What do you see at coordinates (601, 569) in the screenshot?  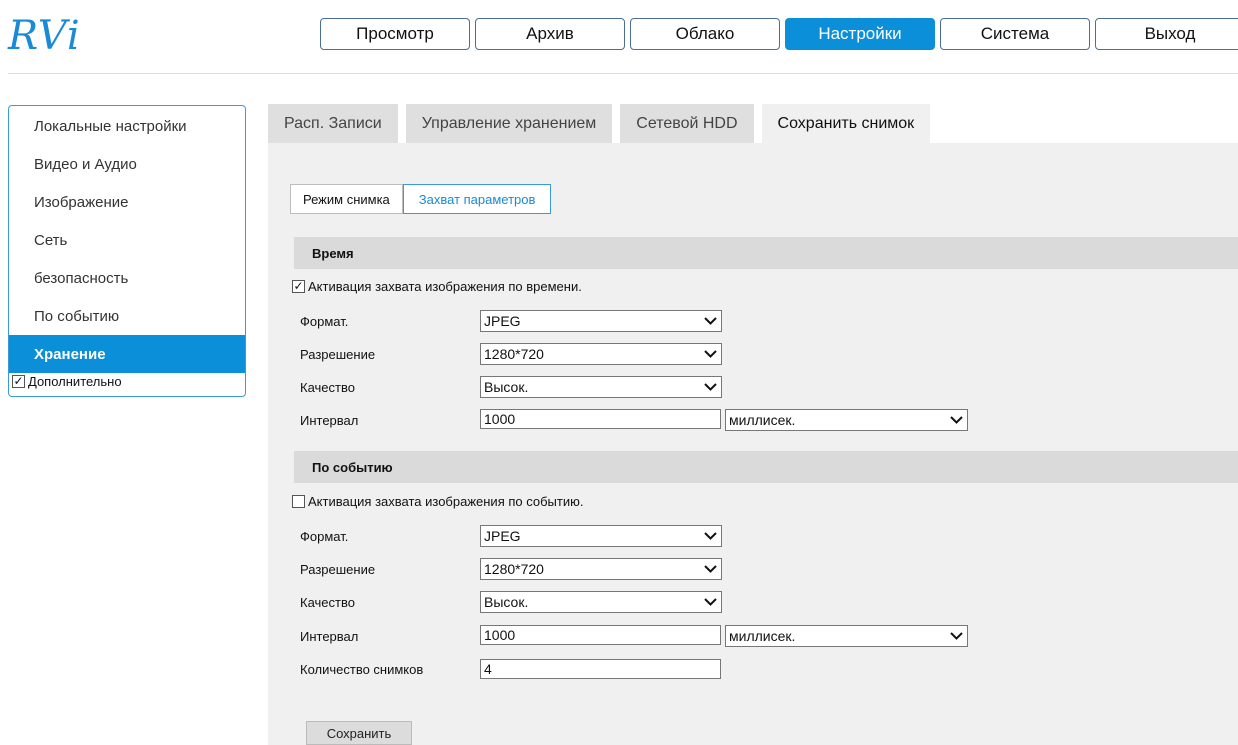 I see `event-resolution-select: 1280*720` at bounding box center [601, 569].